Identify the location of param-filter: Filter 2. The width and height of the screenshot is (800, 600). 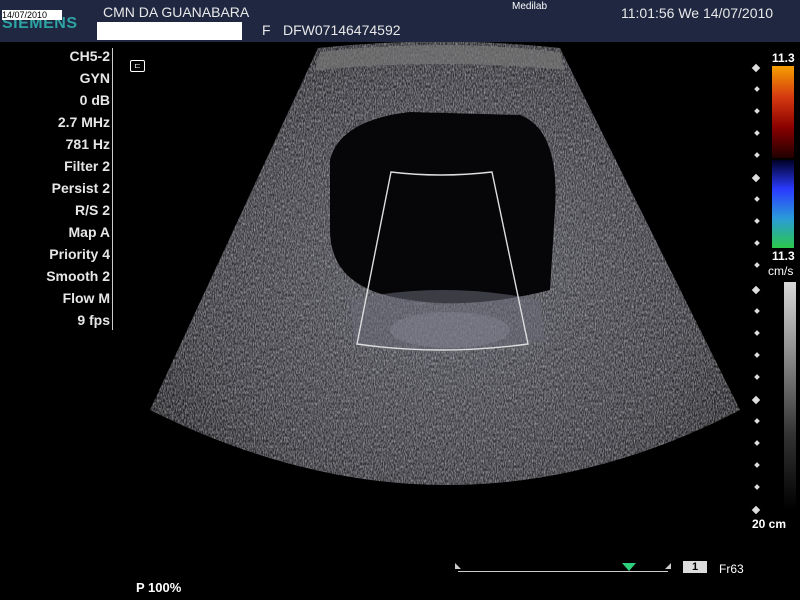
(87, 166).